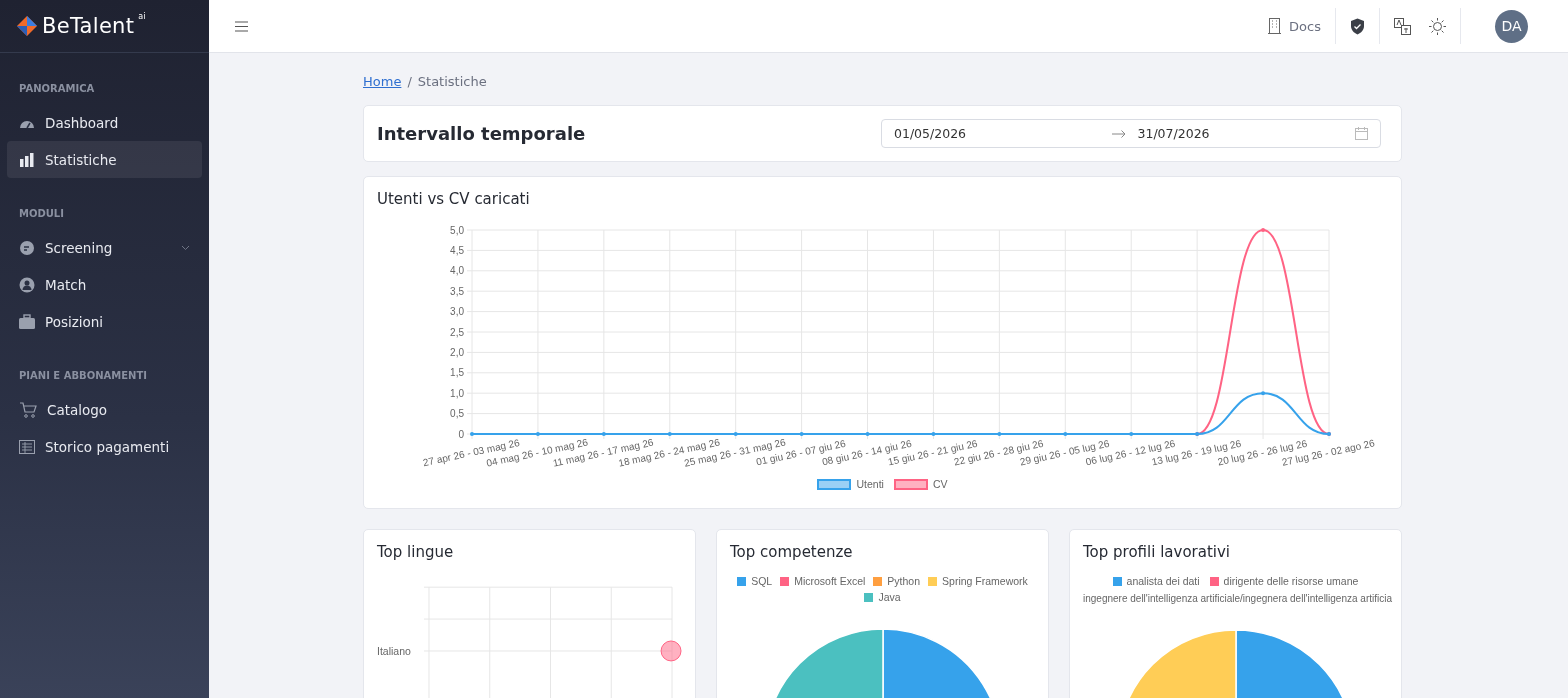 This screenshot has width=1568, height=698. I want to click on breadcrumb-current: Statistiche, so click(452, 81).